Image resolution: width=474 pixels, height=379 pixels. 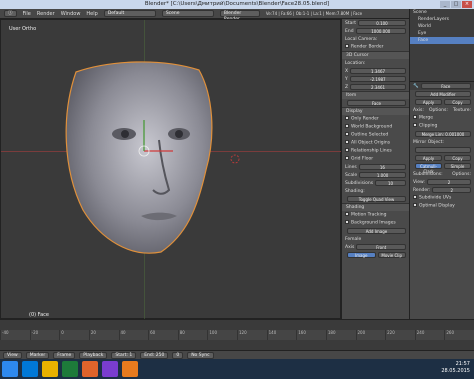 I want to click on explorer-icon, so click(x=50, y=369).